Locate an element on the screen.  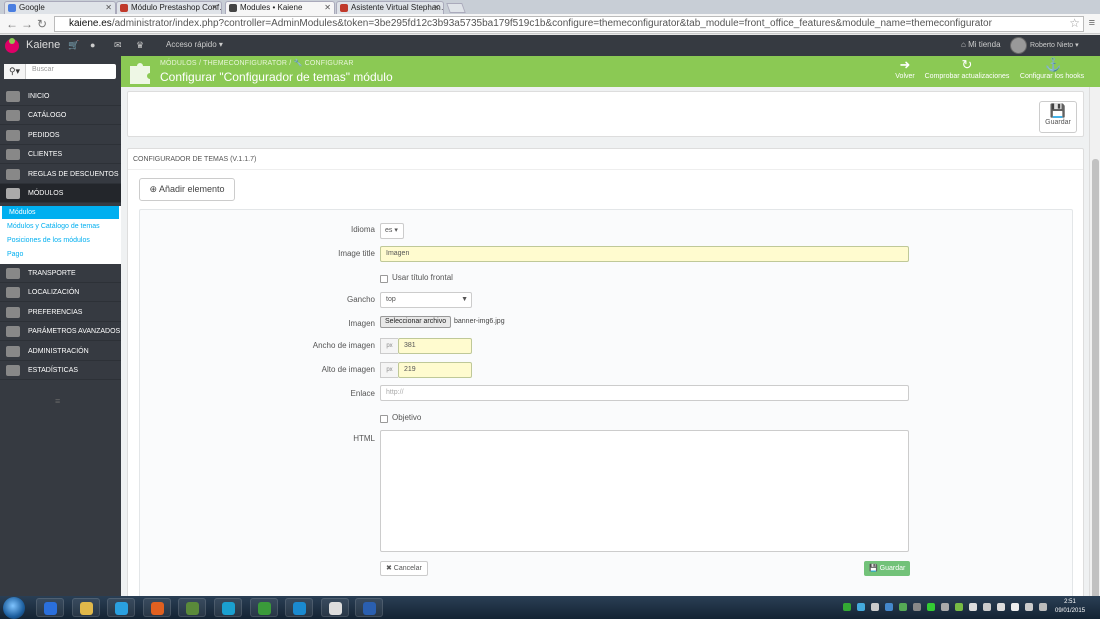
customer-icon: ● is located at coordinates (92, 45).